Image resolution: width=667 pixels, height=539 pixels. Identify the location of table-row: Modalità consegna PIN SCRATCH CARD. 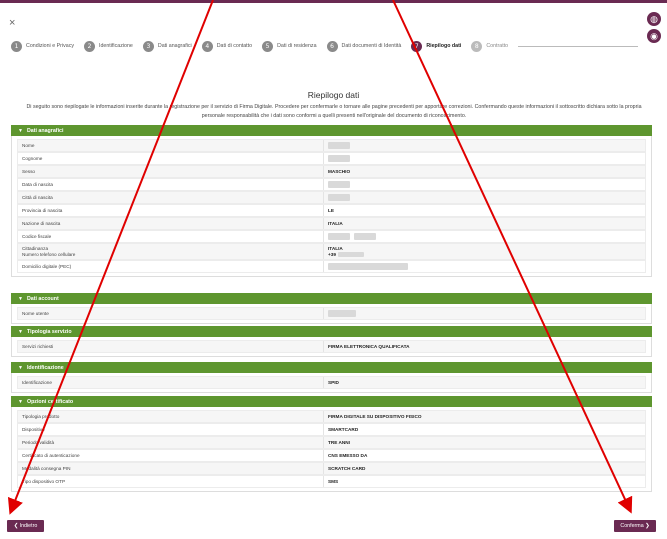
(331, 468).